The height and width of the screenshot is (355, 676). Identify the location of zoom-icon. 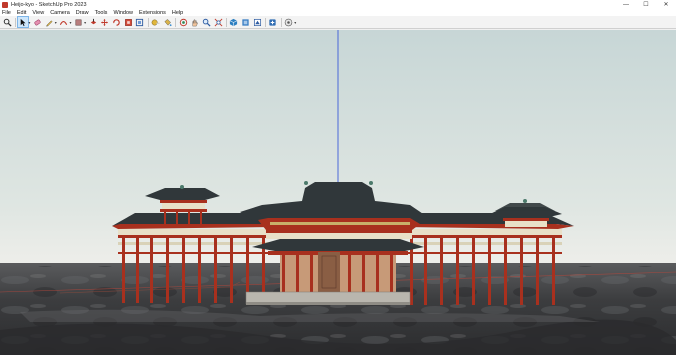
(7, 22).